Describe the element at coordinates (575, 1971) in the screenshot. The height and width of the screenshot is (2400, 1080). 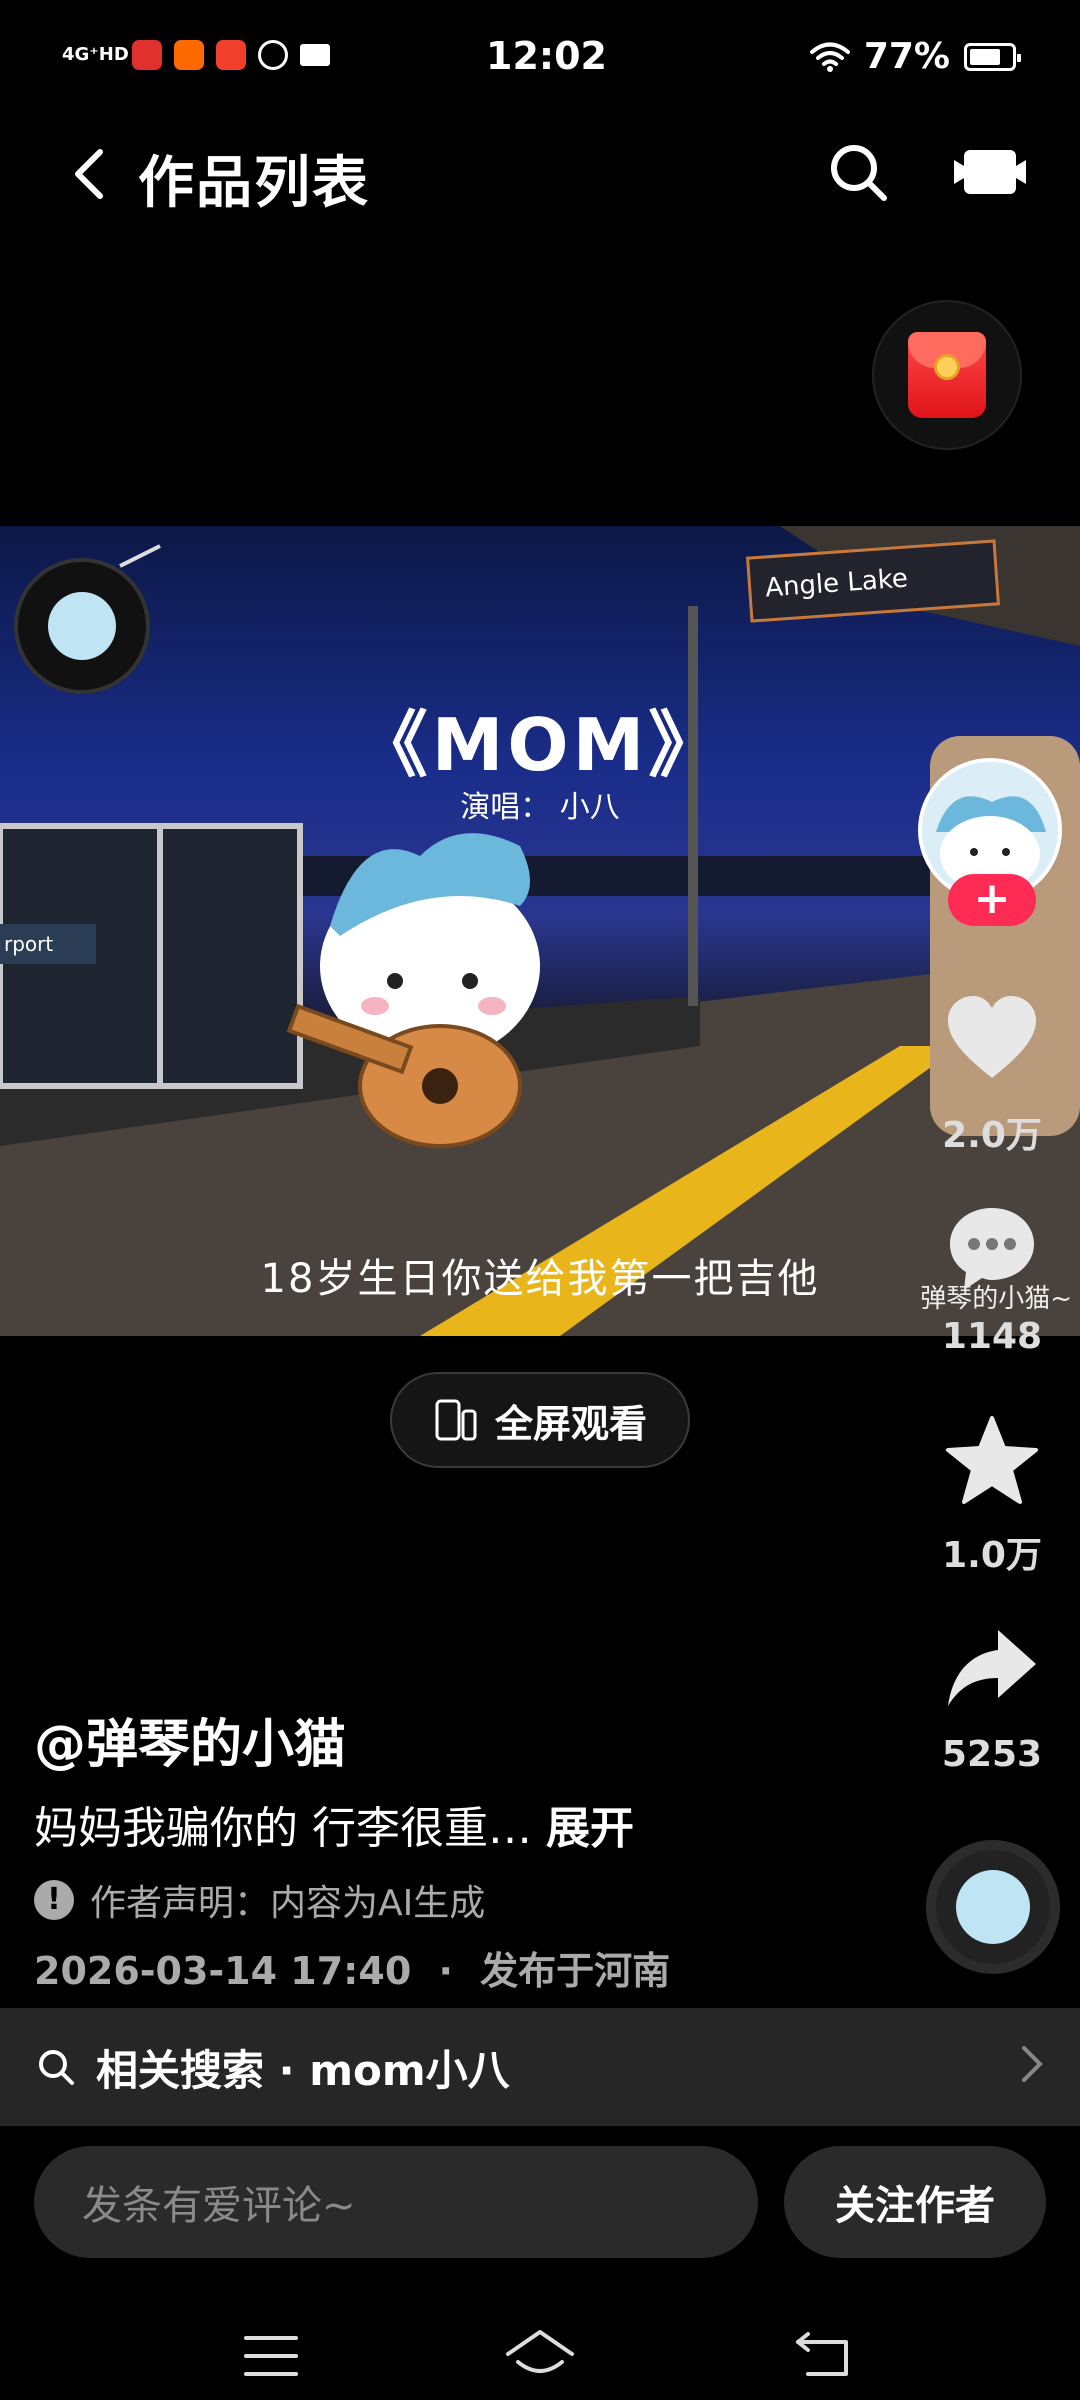
I see `post-location: 发布于河南` at that location.